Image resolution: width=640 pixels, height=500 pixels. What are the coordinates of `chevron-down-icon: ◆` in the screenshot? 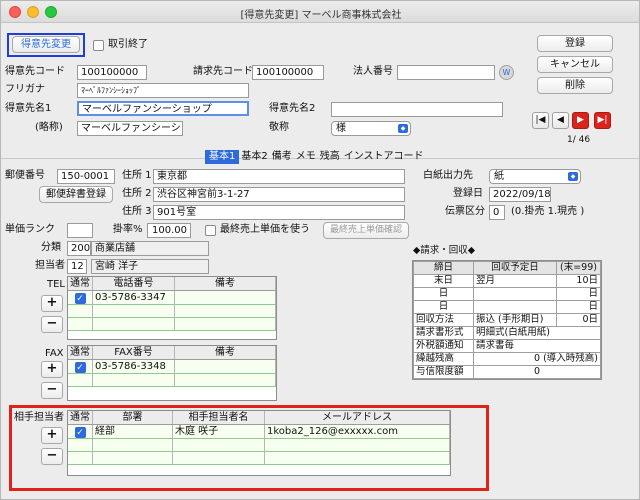 It's located at (403, 128).